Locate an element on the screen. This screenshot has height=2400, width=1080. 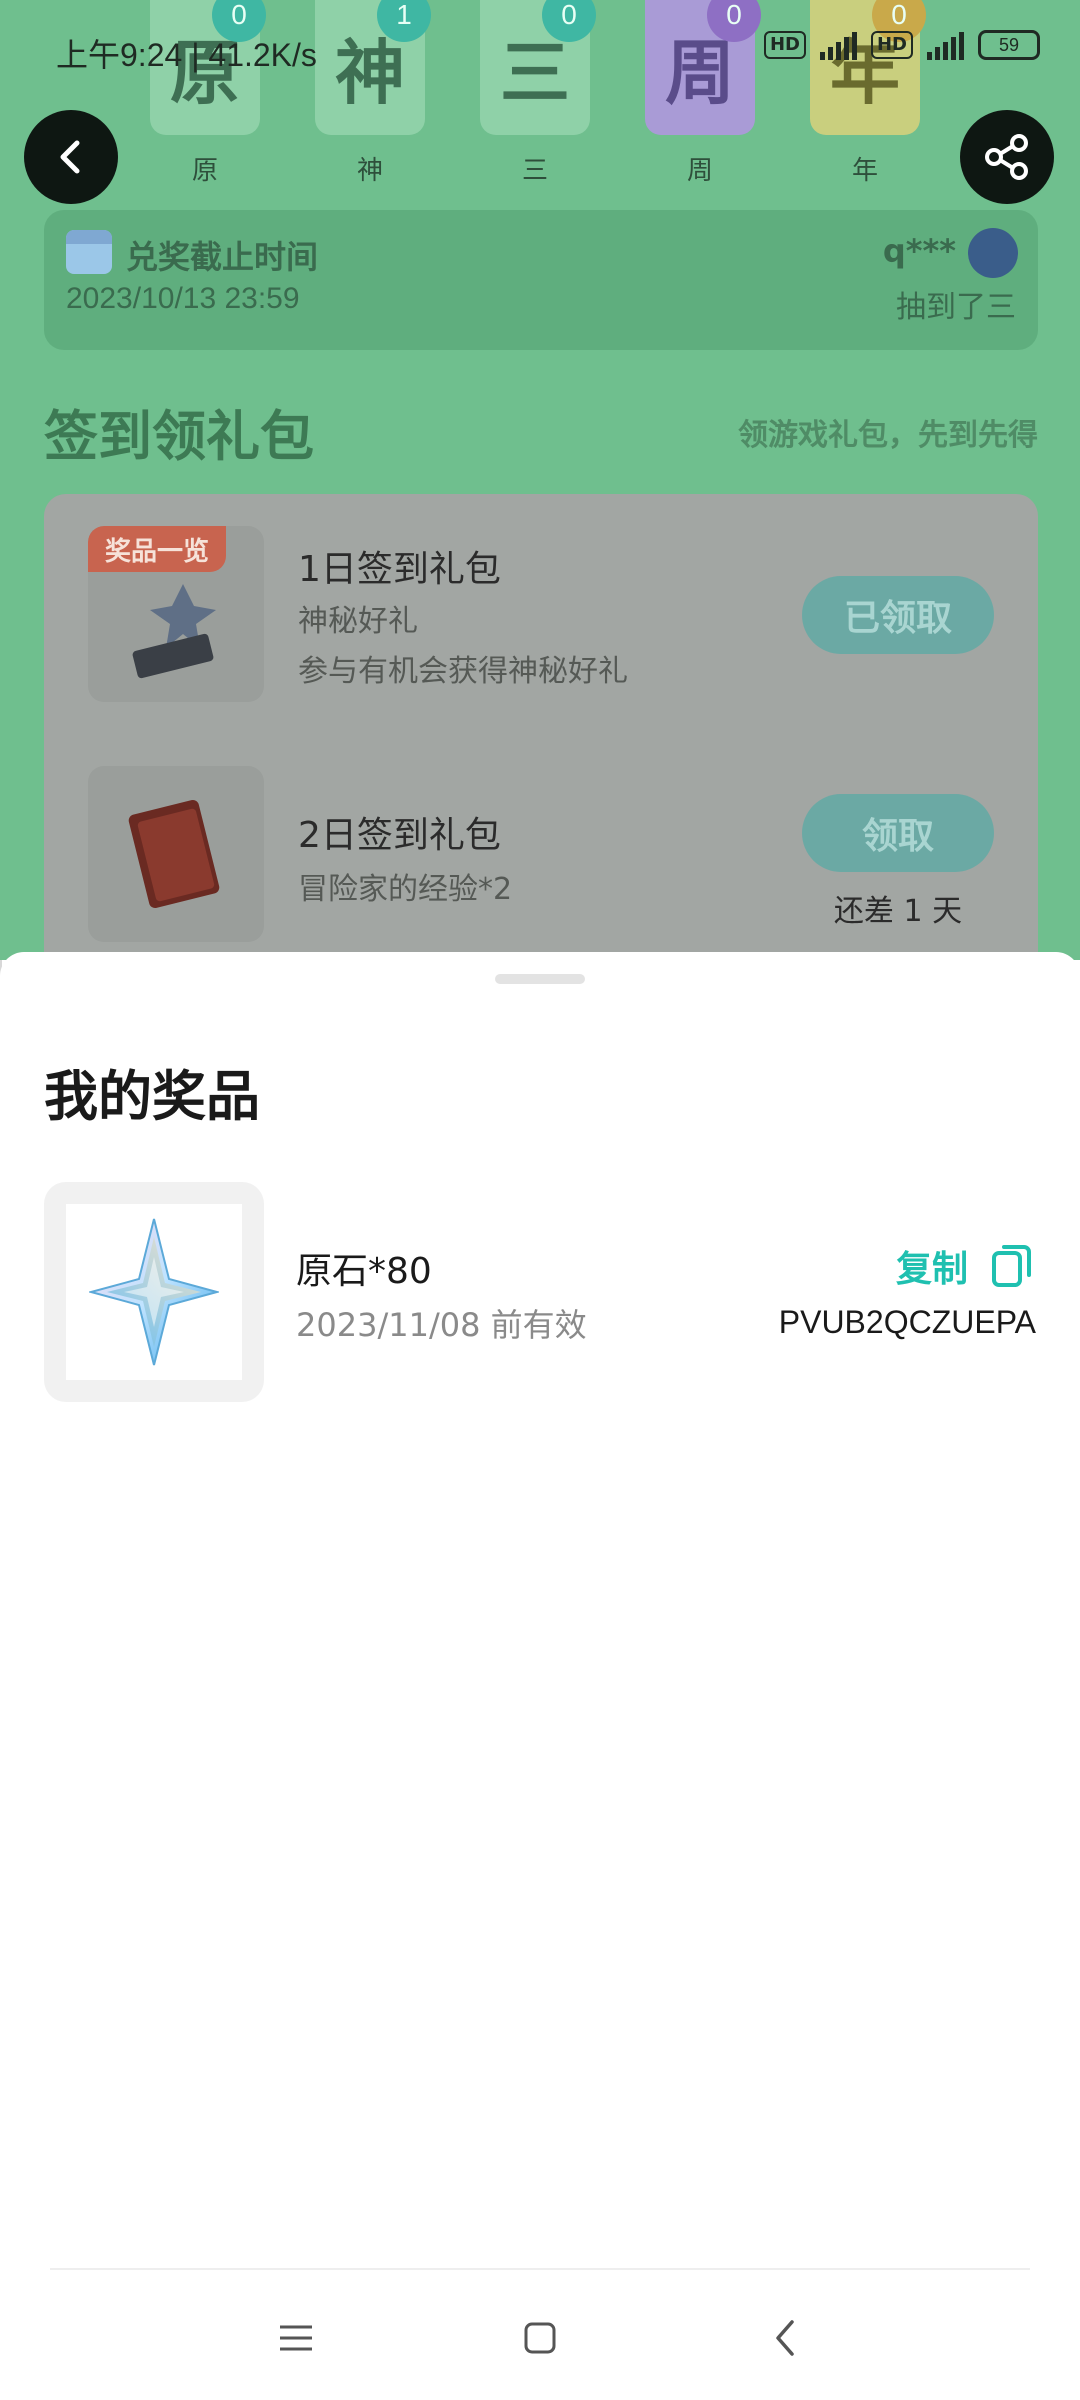
character-label: 年 is located at coordinates (864, 171).